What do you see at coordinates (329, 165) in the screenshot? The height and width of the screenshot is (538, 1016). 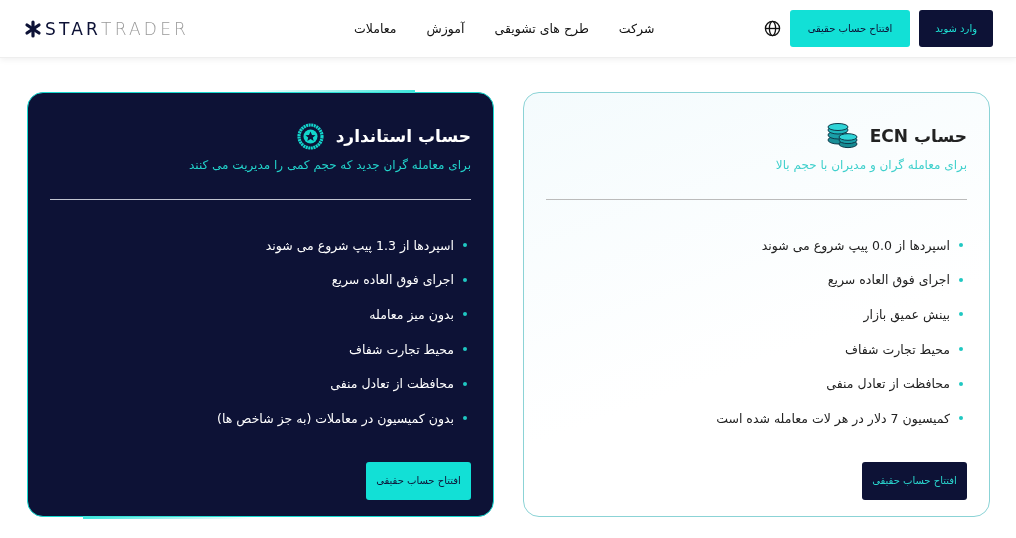 I see `card-subtitle: برای معامله گران جدید که حجم کمی را مدیریت می کنند` at bounding box center [329, 165].